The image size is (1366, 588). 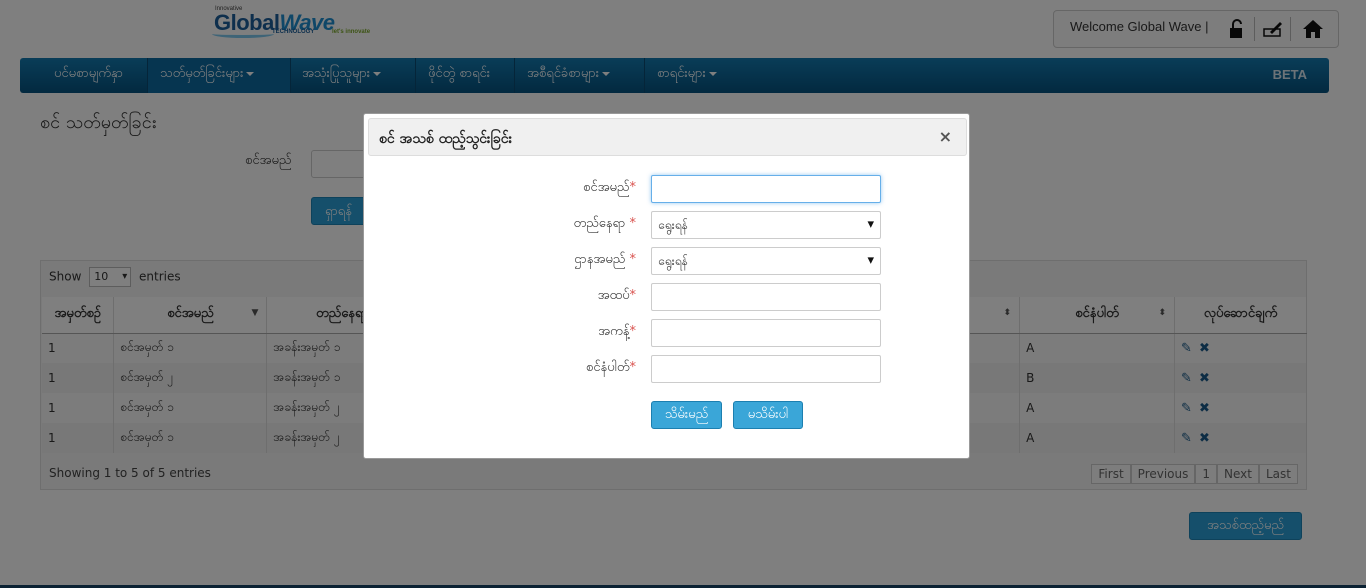 I want to click on shelf-name-label: စင်အမည်*, so click(x=609, y=188).